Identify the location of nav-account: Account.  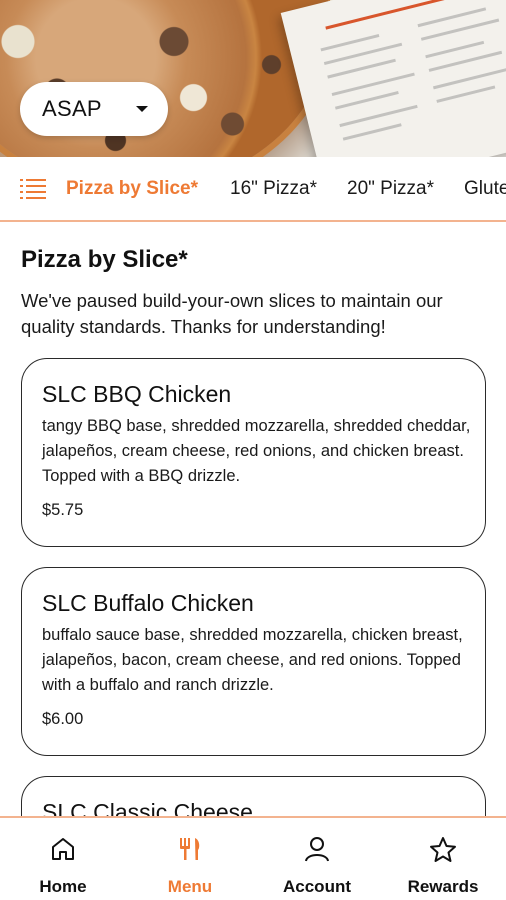
(317, 859).